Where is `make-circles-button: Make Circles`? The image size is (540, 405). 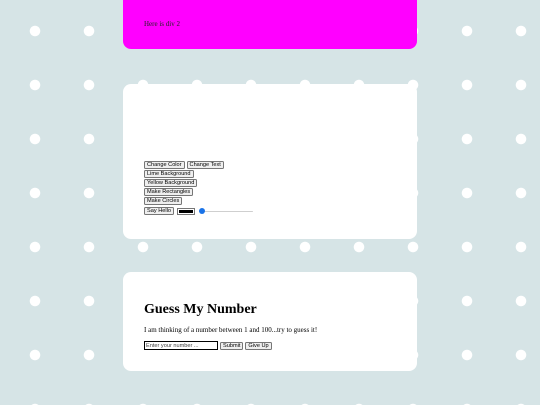 make-circles-button: Make Circles is located at coordinates (163, 201).